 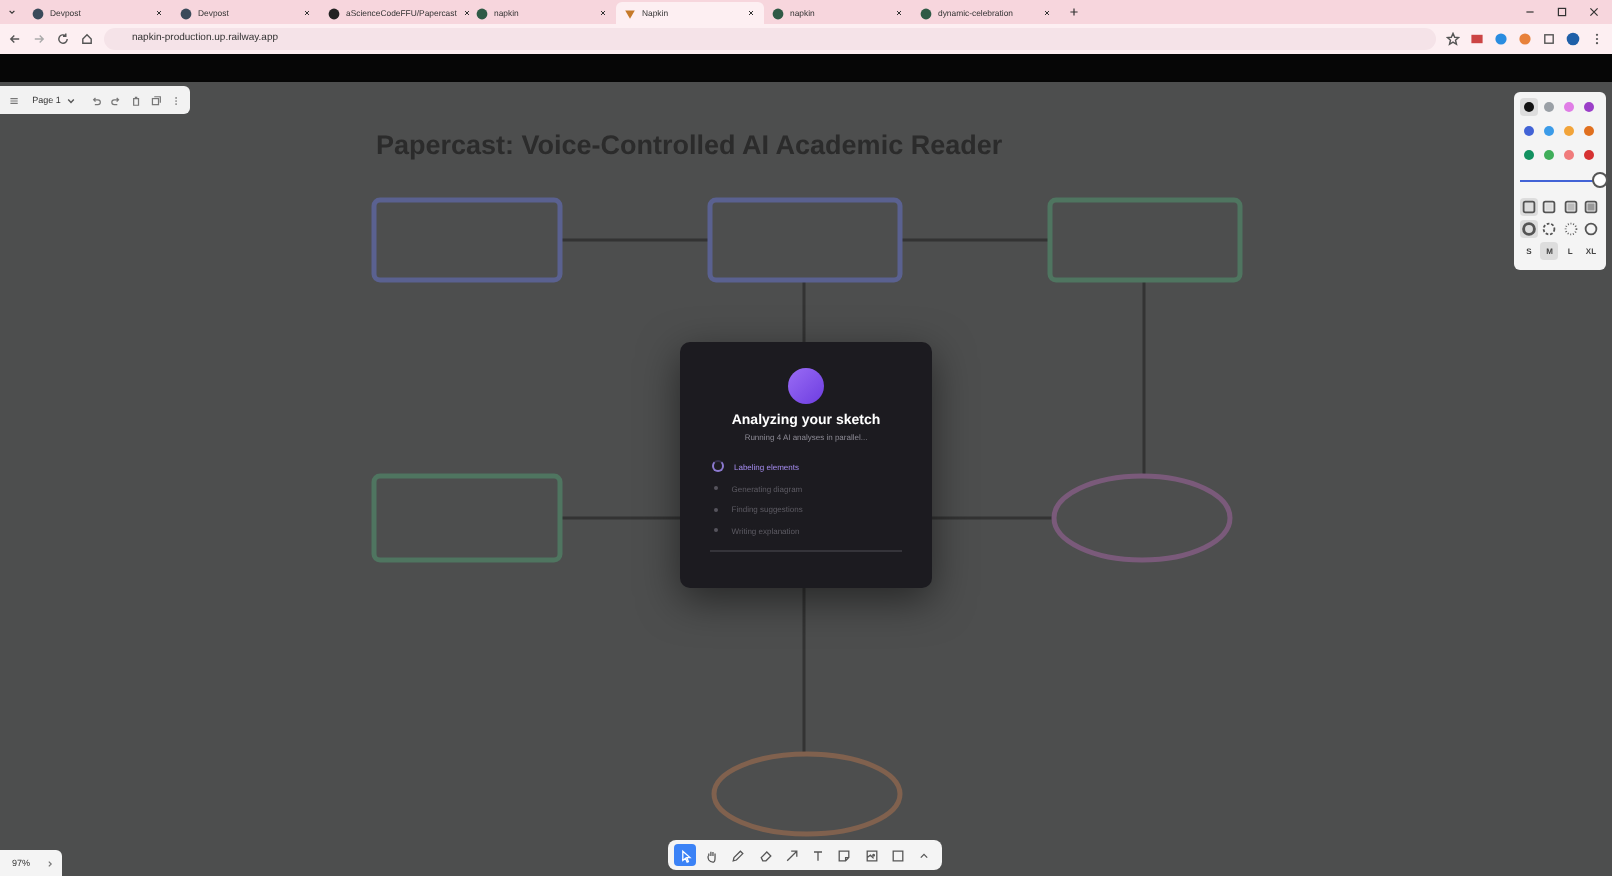 I want to click on reload-icon, so click(x=63, y=39).